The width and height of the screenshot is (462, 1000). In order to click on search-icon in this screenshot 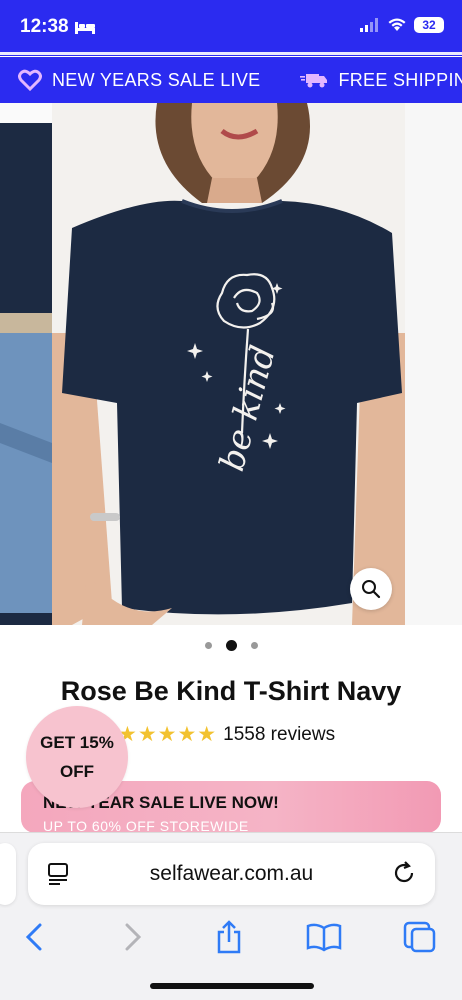, I will do `click(371, 589)`.